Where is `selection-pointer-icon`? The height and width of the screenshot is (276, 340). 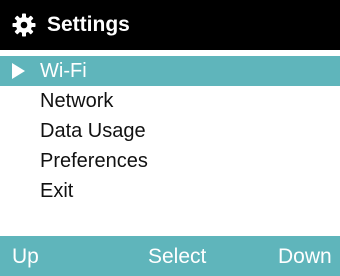 selection-pointer-icon is located at coordinates (18, 71).